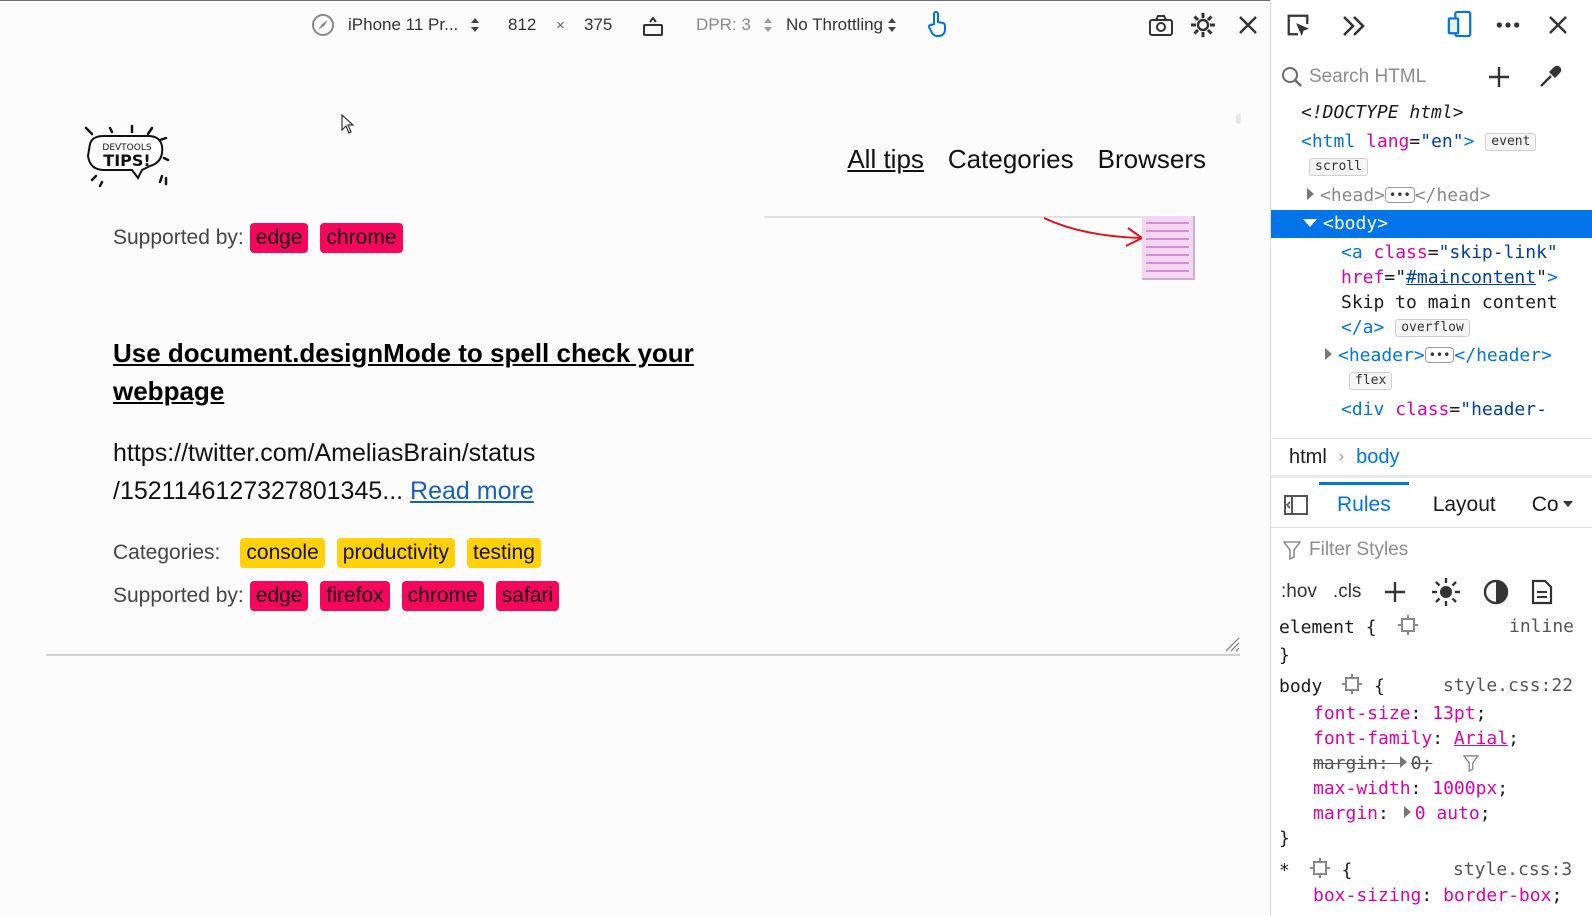 This screenshot has height=916, width=1592. What do you see at coordinates (1508, 685) in the screenshot?
I see `body-source: style.css:22` at bounding box center [1508, 685].